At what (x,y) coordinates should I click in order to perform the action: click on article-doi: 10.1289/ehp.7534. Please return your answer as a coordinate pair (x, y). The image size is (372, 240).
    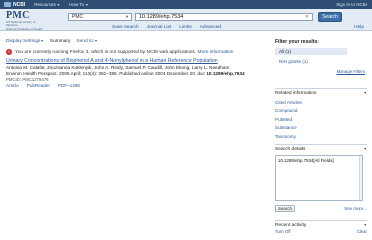
    Looking at the image, I should click on (225, 73).